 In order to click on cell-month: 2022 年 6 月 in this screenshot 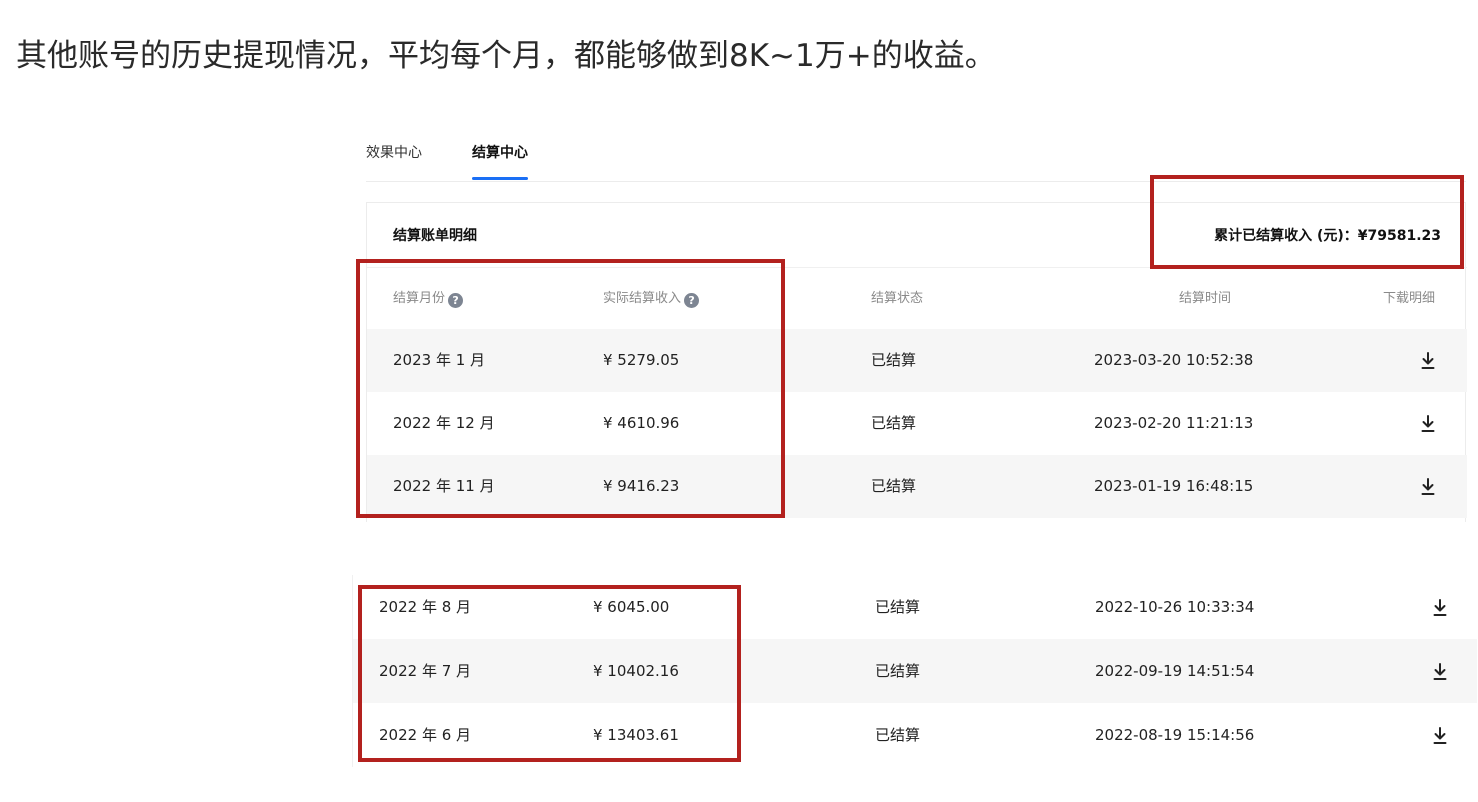, I will do `click(425, 735)`.